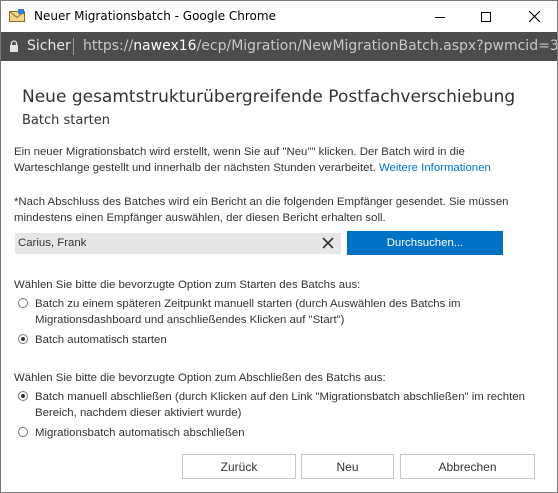  I want to click on secure-label: Sicher, so click(49, 46).